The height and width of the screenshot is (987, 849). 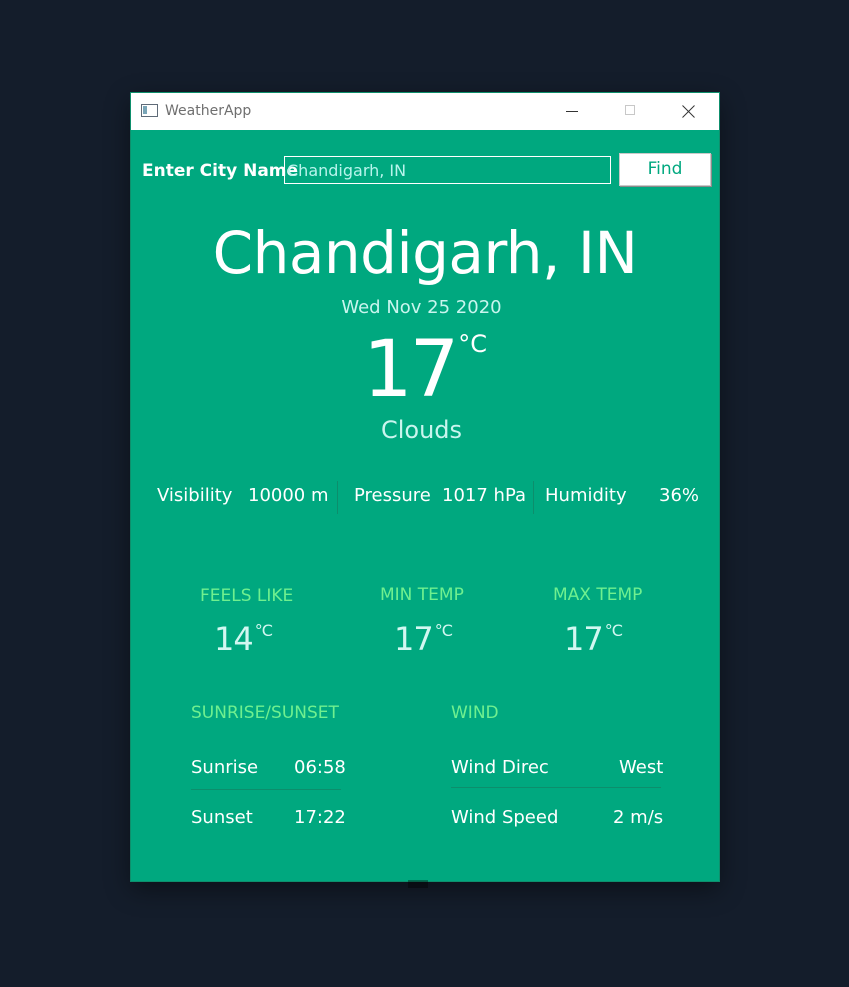 I want to click on humidity-value: 36%, so click(x=679, y=495).